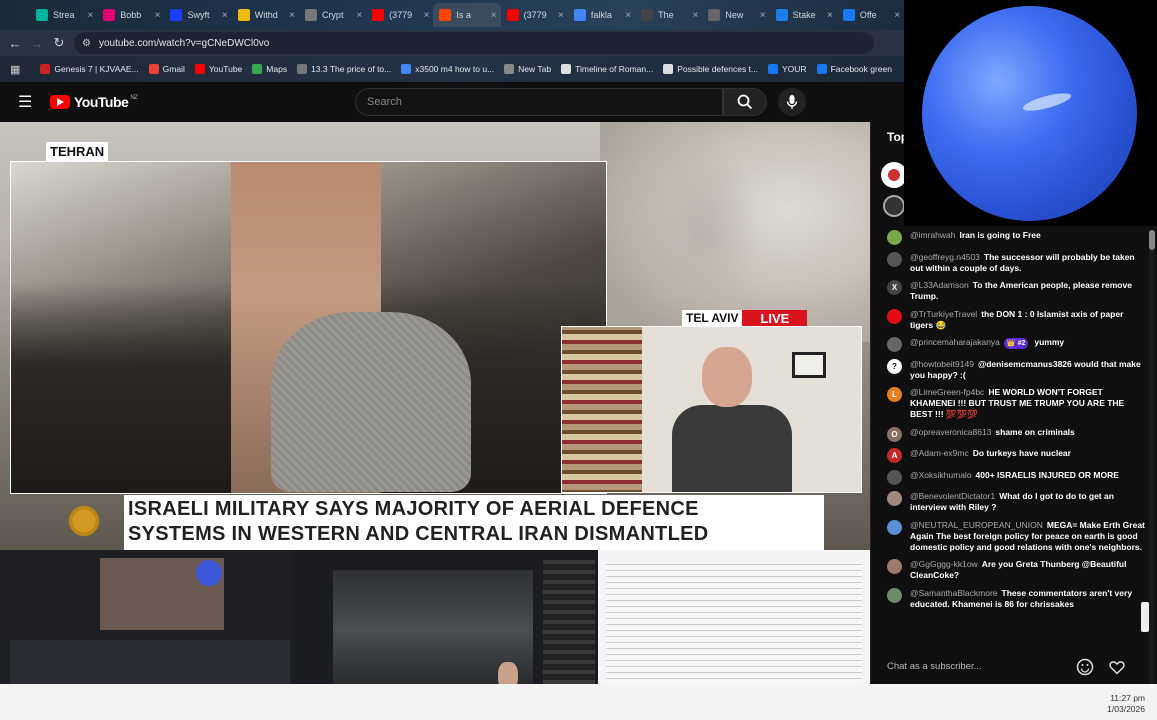  Describe the element at coordinates (166, 69) in the screenshot. I see `bookmark-item: Gmail` at that location.